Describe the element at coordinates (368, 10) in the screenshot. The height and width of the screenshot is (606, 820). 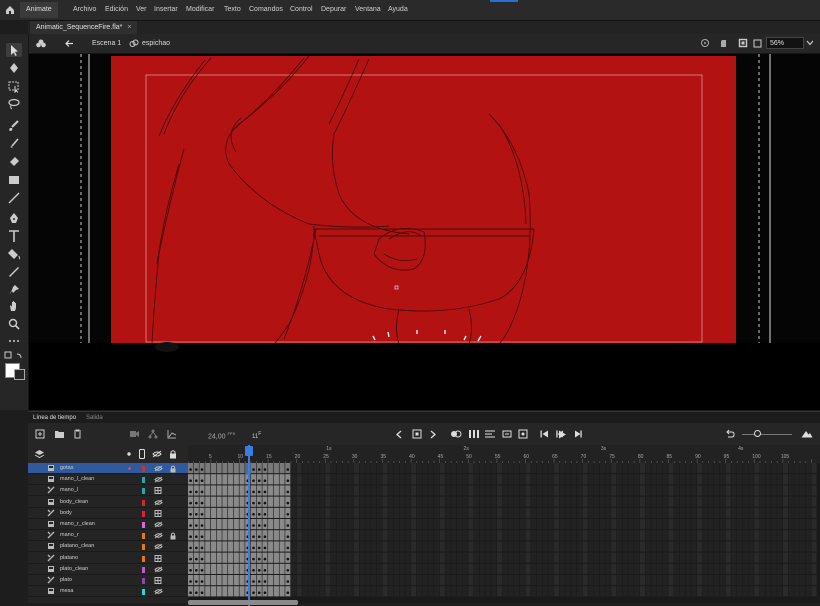
I see `menu-ventana: Ventana` at that location.